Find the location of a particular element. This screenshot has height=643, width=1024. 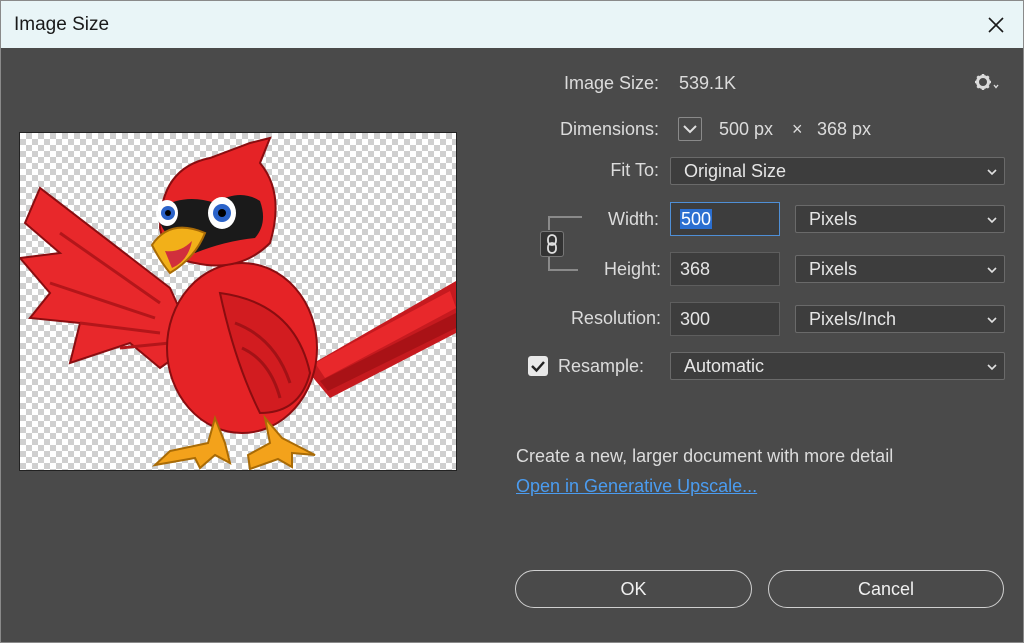

cancel-button: Cancel is located at coordinates (886, 589).